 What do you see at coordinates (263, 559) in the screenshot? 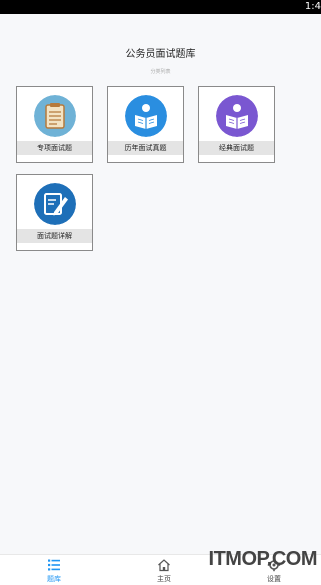
I see `watermark: ITMOP.COM` at bounding box center [263, 559].